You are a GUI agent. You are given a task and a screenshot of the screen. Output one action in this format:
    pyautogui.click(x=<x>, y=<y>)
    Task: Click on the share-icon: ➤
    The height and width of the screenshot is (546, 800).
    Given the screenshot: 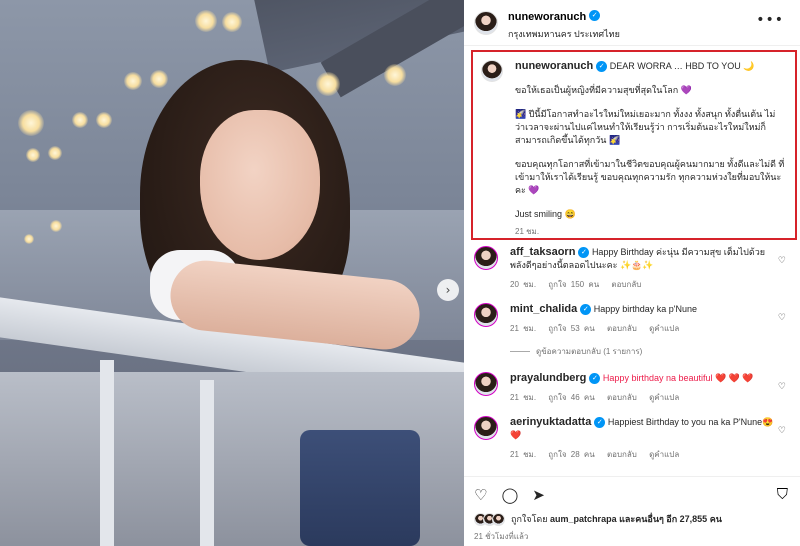 What is the action you would take?
    pyautogui.click(x=538, y=495)
    